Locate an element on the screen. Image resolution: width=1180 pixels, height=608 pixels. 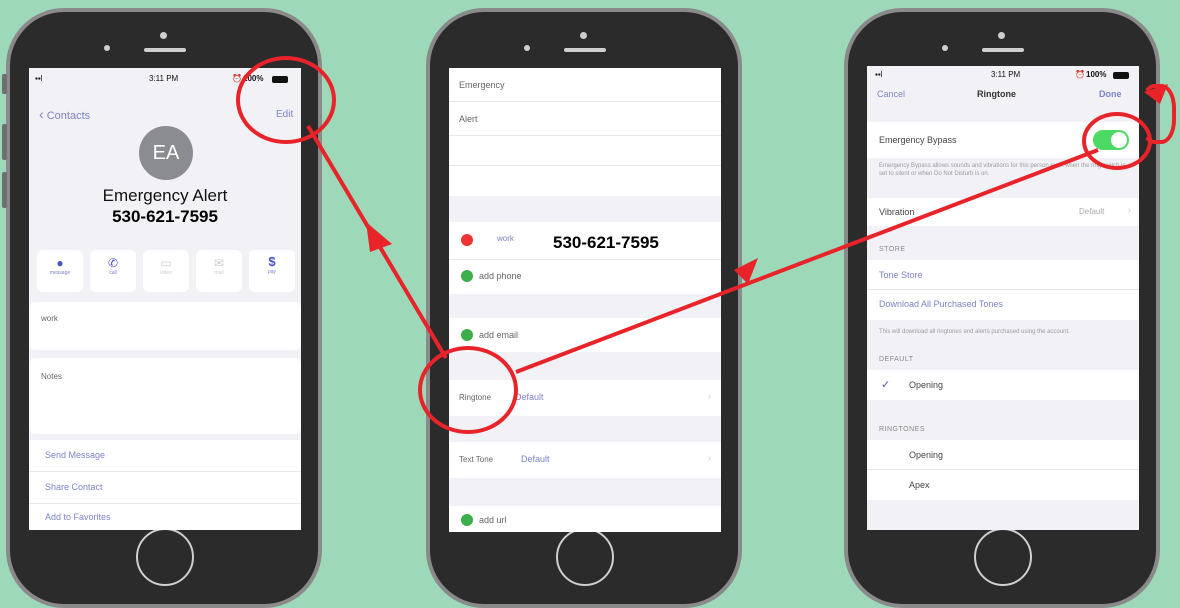
back-label: Contacts is located at coordinates (68, 116).